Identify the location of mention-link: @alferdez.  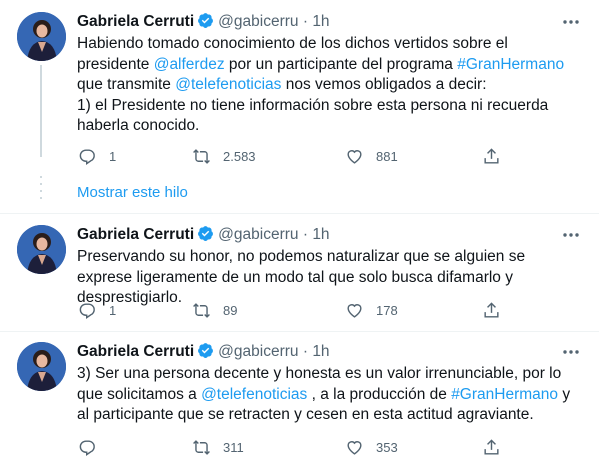
(189, 64).